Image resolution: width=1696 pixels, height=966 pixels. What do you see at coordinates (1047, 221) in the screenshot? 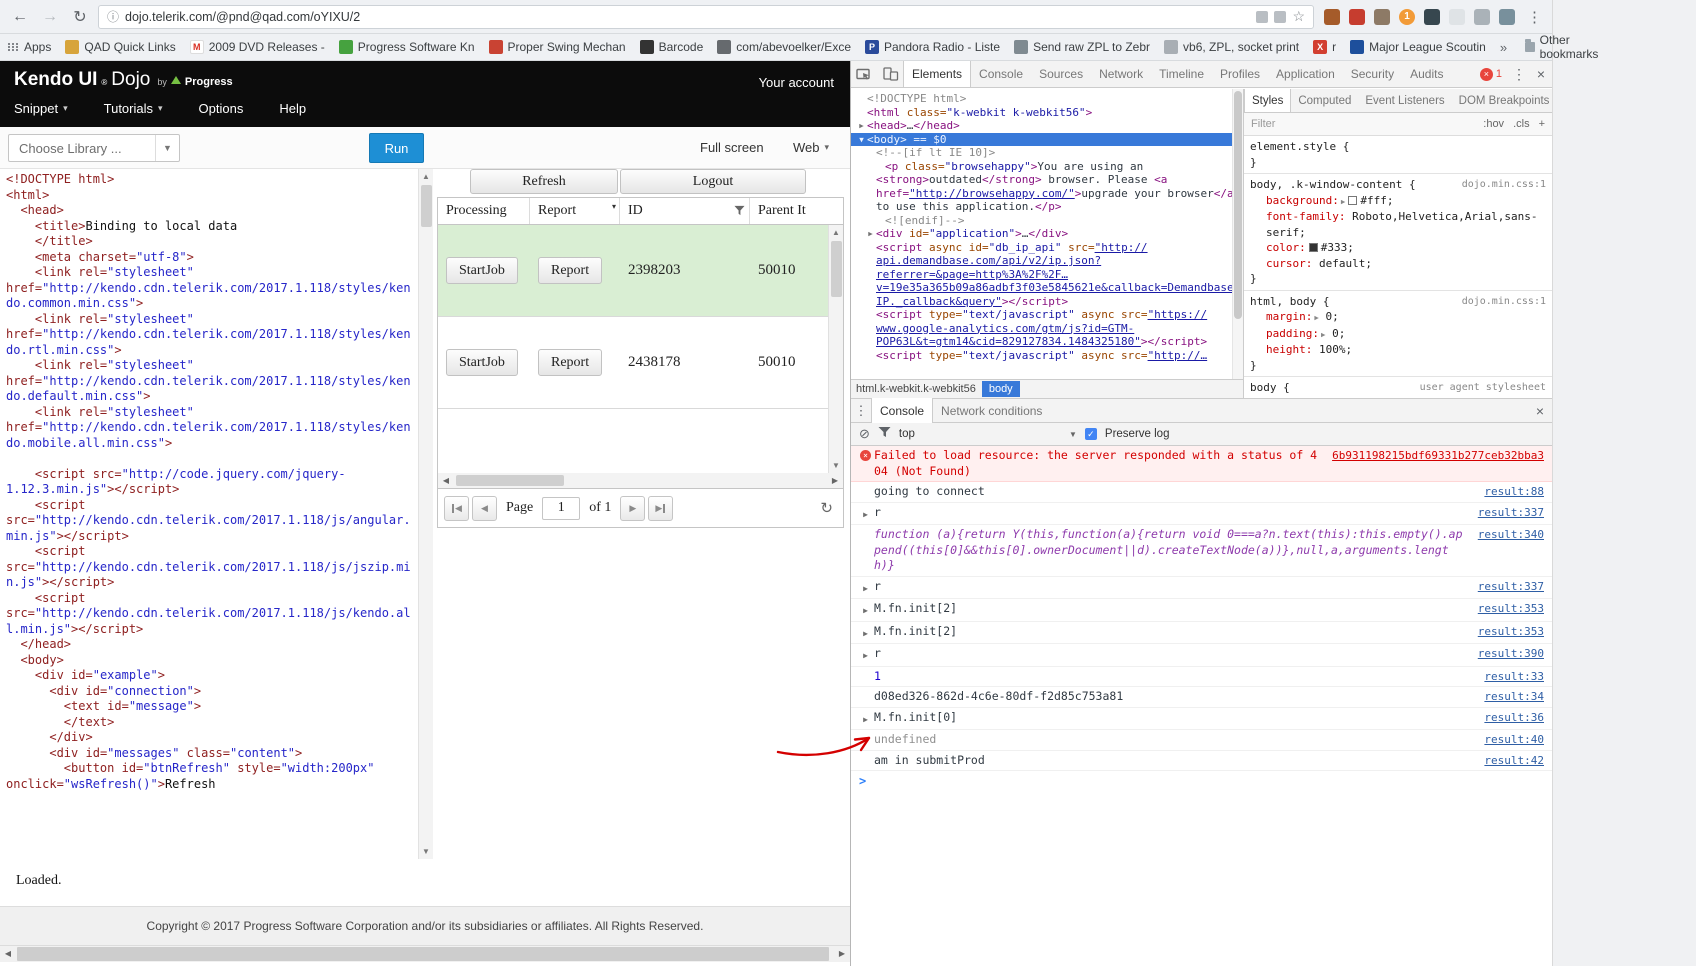
I see `elements-tree-node: <![endif]-->` at bounding box center [1047, 221].